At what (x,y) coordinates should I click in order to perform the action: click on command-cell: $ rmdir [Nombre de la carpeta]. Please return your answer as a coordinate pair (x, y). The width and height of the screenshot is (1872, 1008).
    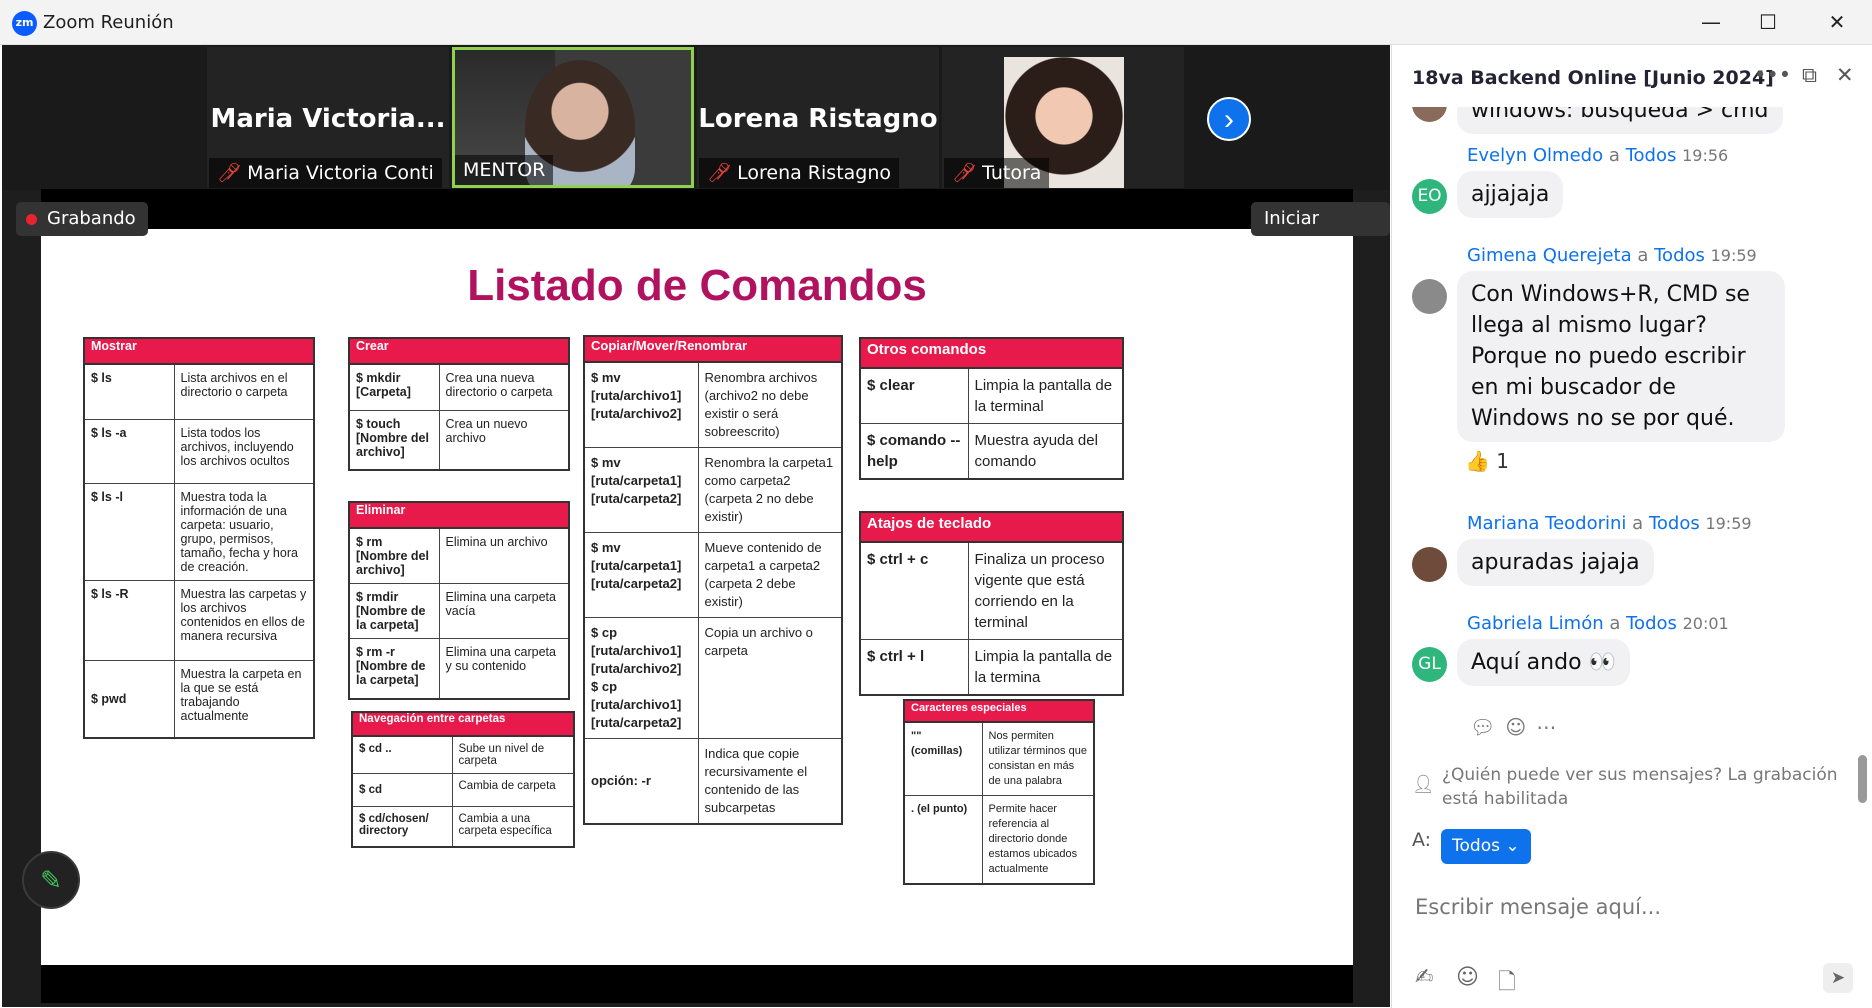
    Looking at the image, I should click on (394, 611).